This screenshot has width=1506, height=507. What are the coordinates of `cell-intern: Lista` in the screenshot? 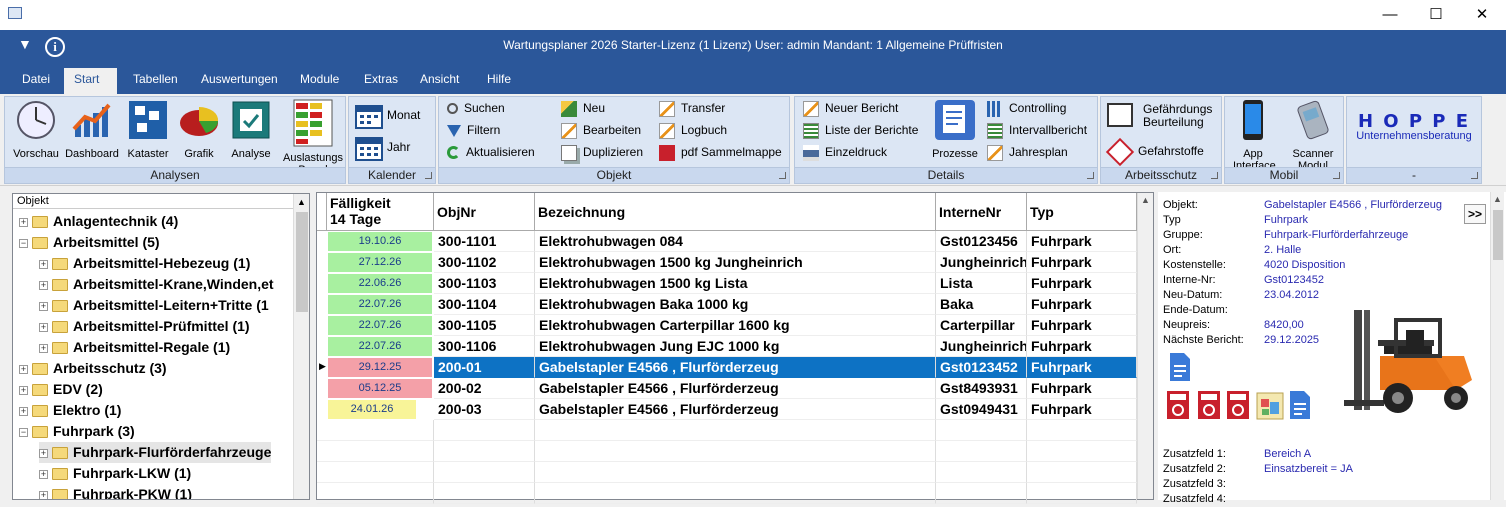 It's located at (981, 283).